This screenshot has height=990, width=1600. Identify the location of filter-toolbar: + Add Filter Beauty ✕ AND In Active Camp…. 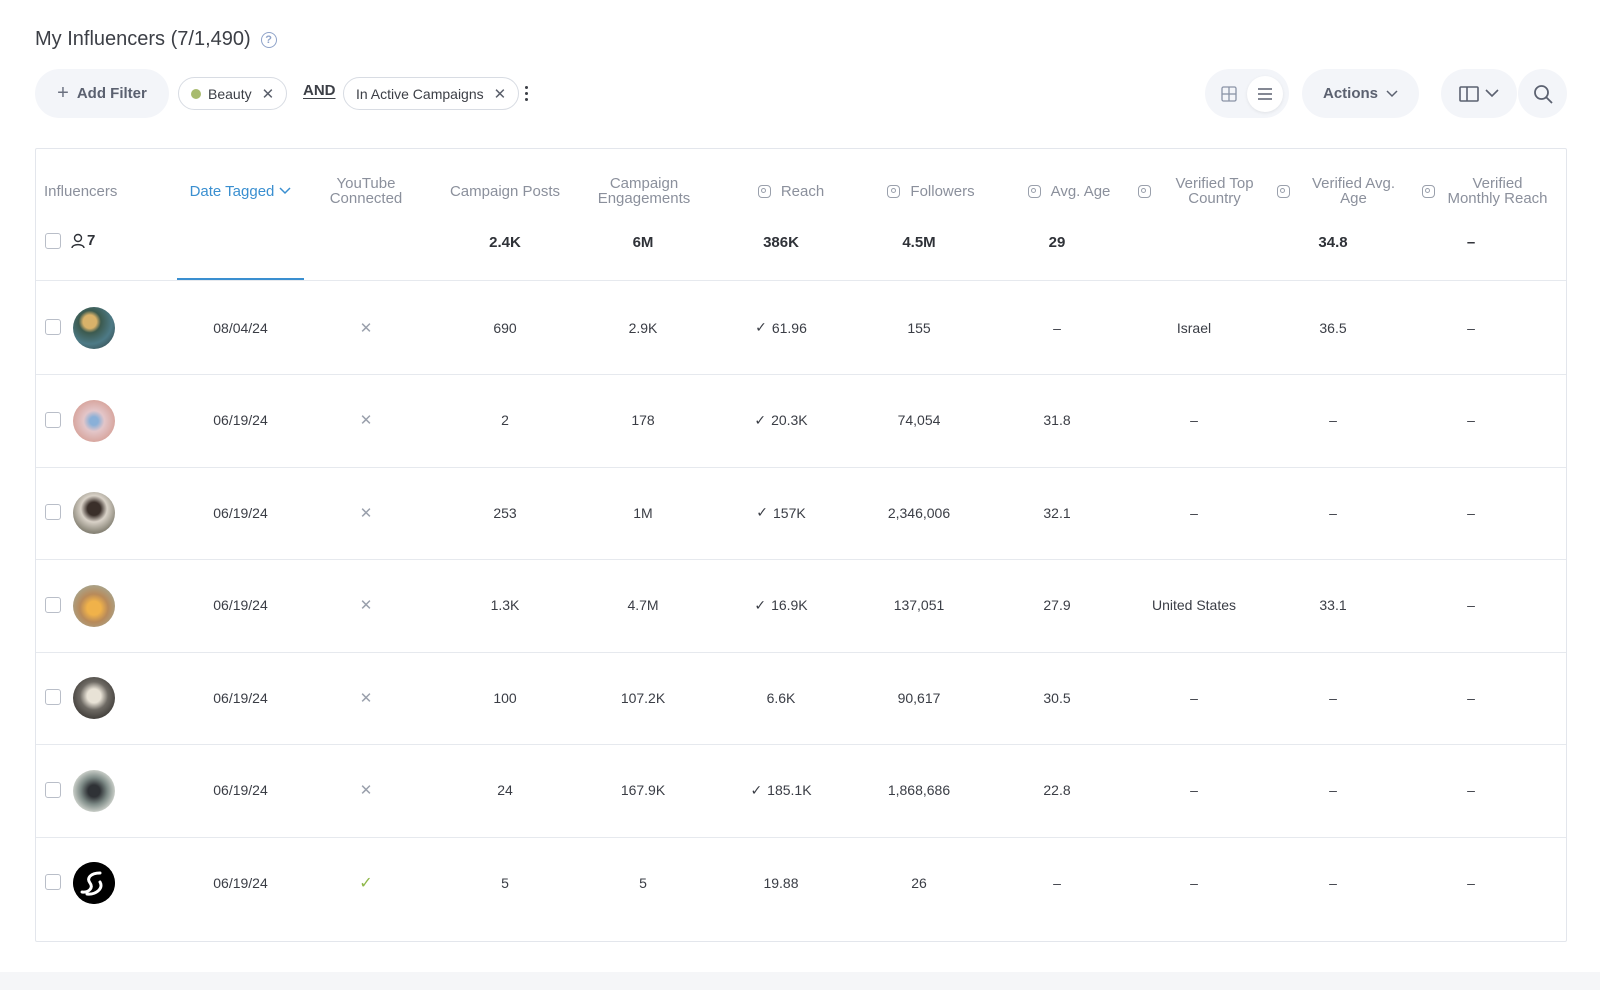
(801, 94).